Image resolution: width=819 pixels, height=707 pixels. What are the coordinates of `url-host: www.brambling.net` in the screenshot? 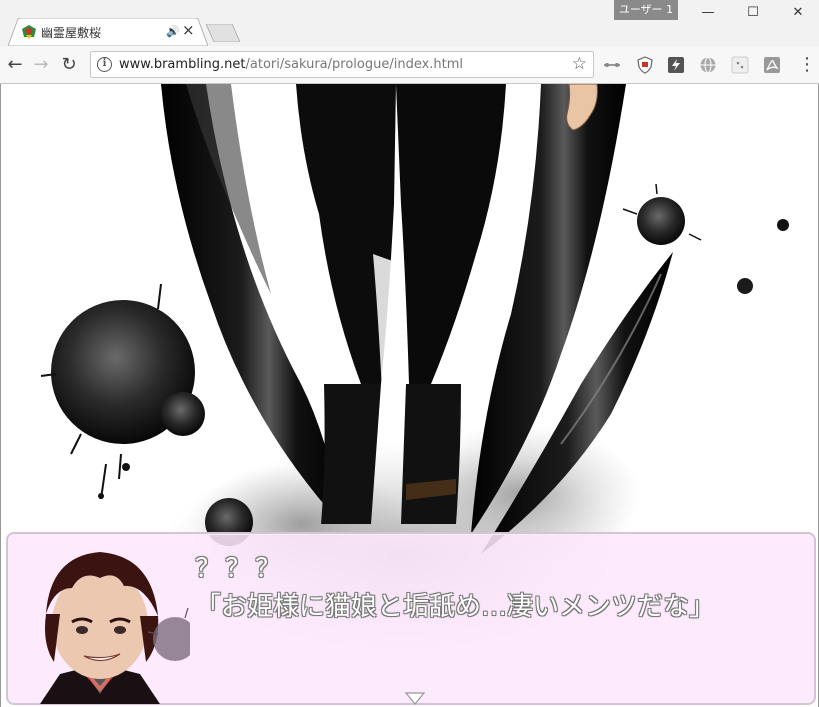 It's located at (182, 64).